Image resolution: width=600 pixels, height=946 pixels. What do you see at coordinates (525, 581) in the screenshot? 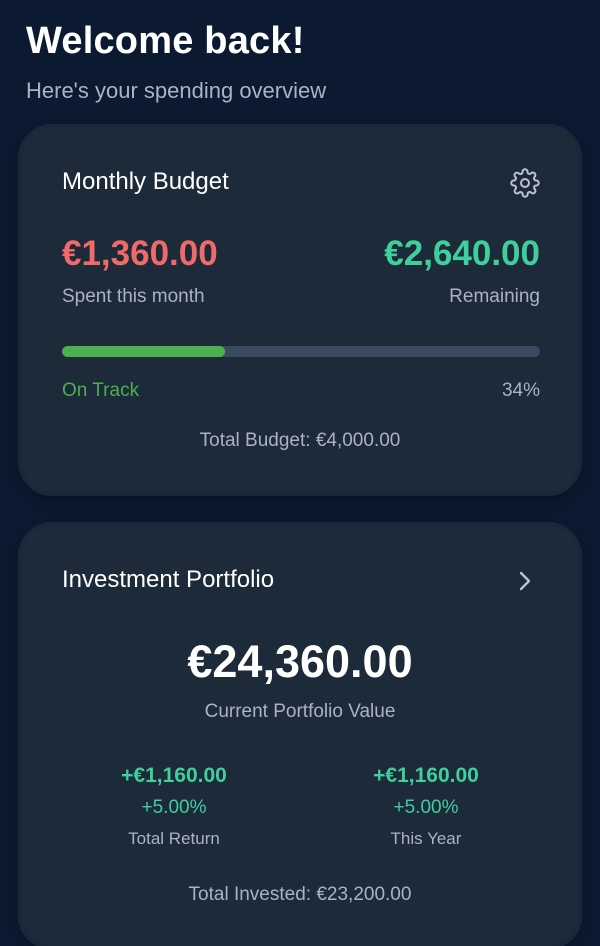
I see `chevron-right-icon` at bounding box center [525, 581].